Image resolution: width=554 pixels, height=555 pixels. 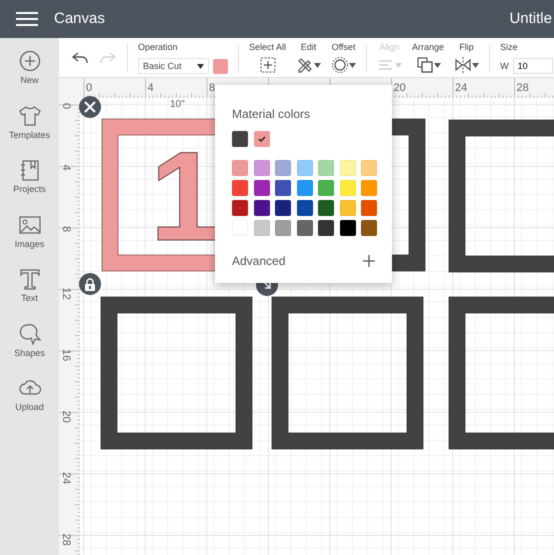 What do you see at coordinates (267, 65) in the screenshot?
I see `select-all-icon` at bounding box center [267, 65].